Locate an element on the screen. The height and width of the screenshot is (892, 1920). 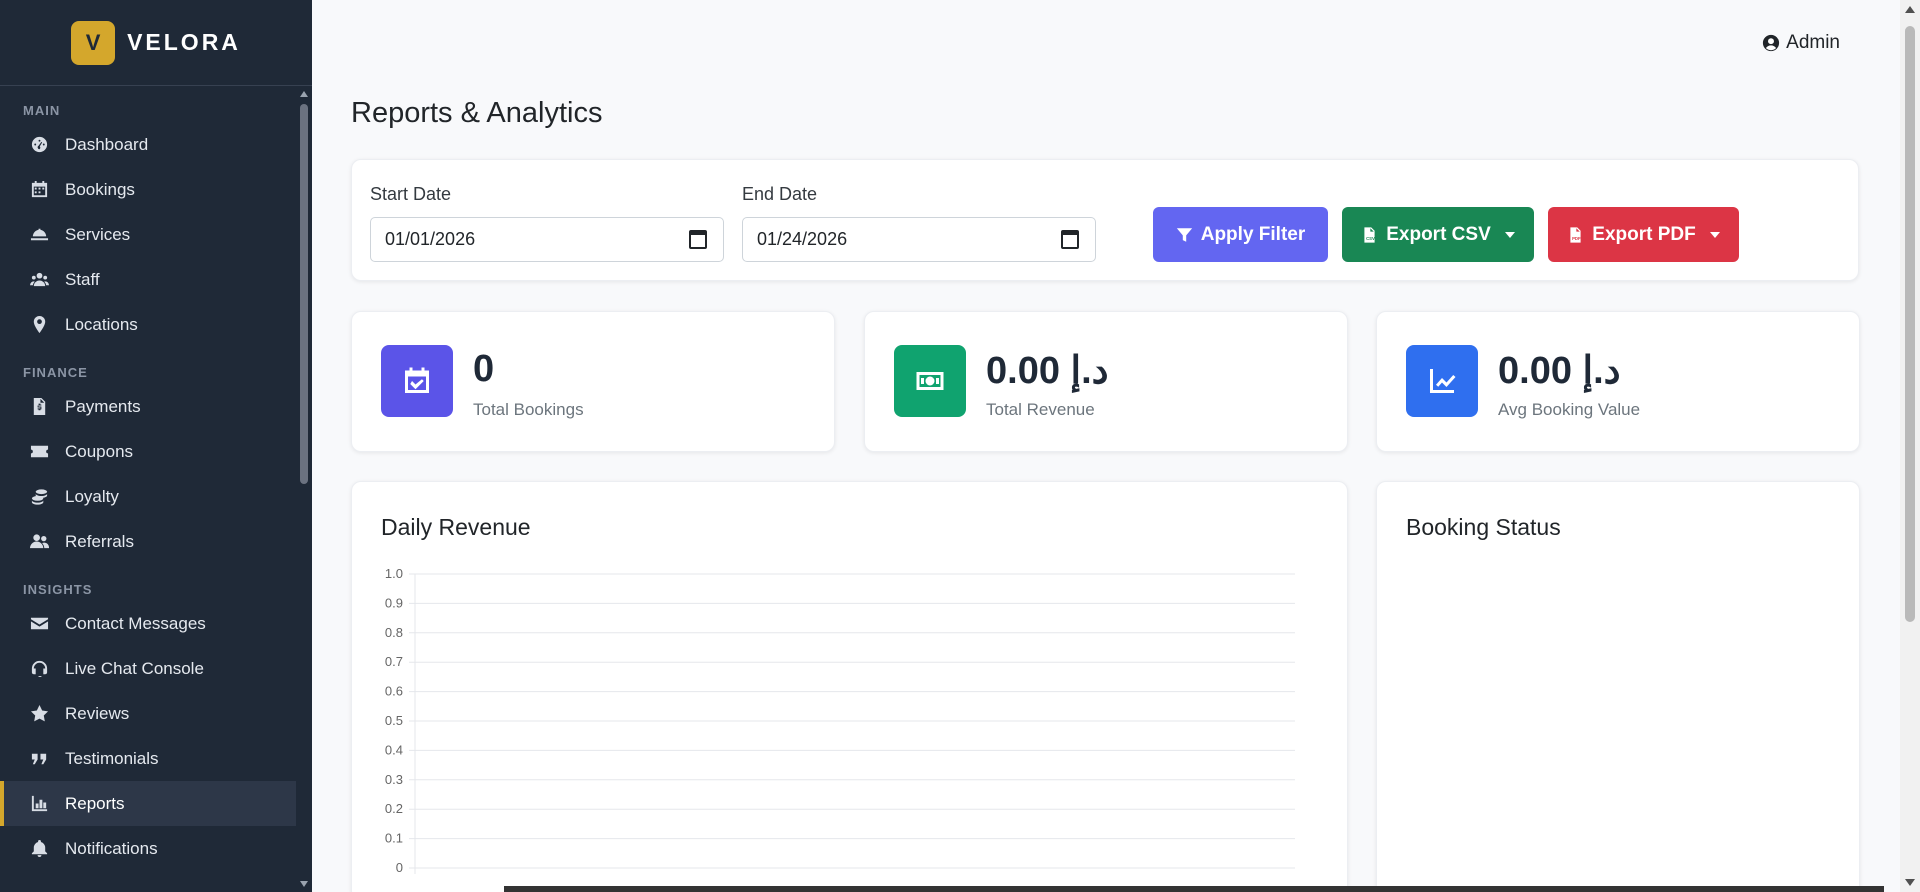
stat-card-avg-booking-value: 0.00 د.إ Avg Booking Value is located at coordinates (1618, 381).